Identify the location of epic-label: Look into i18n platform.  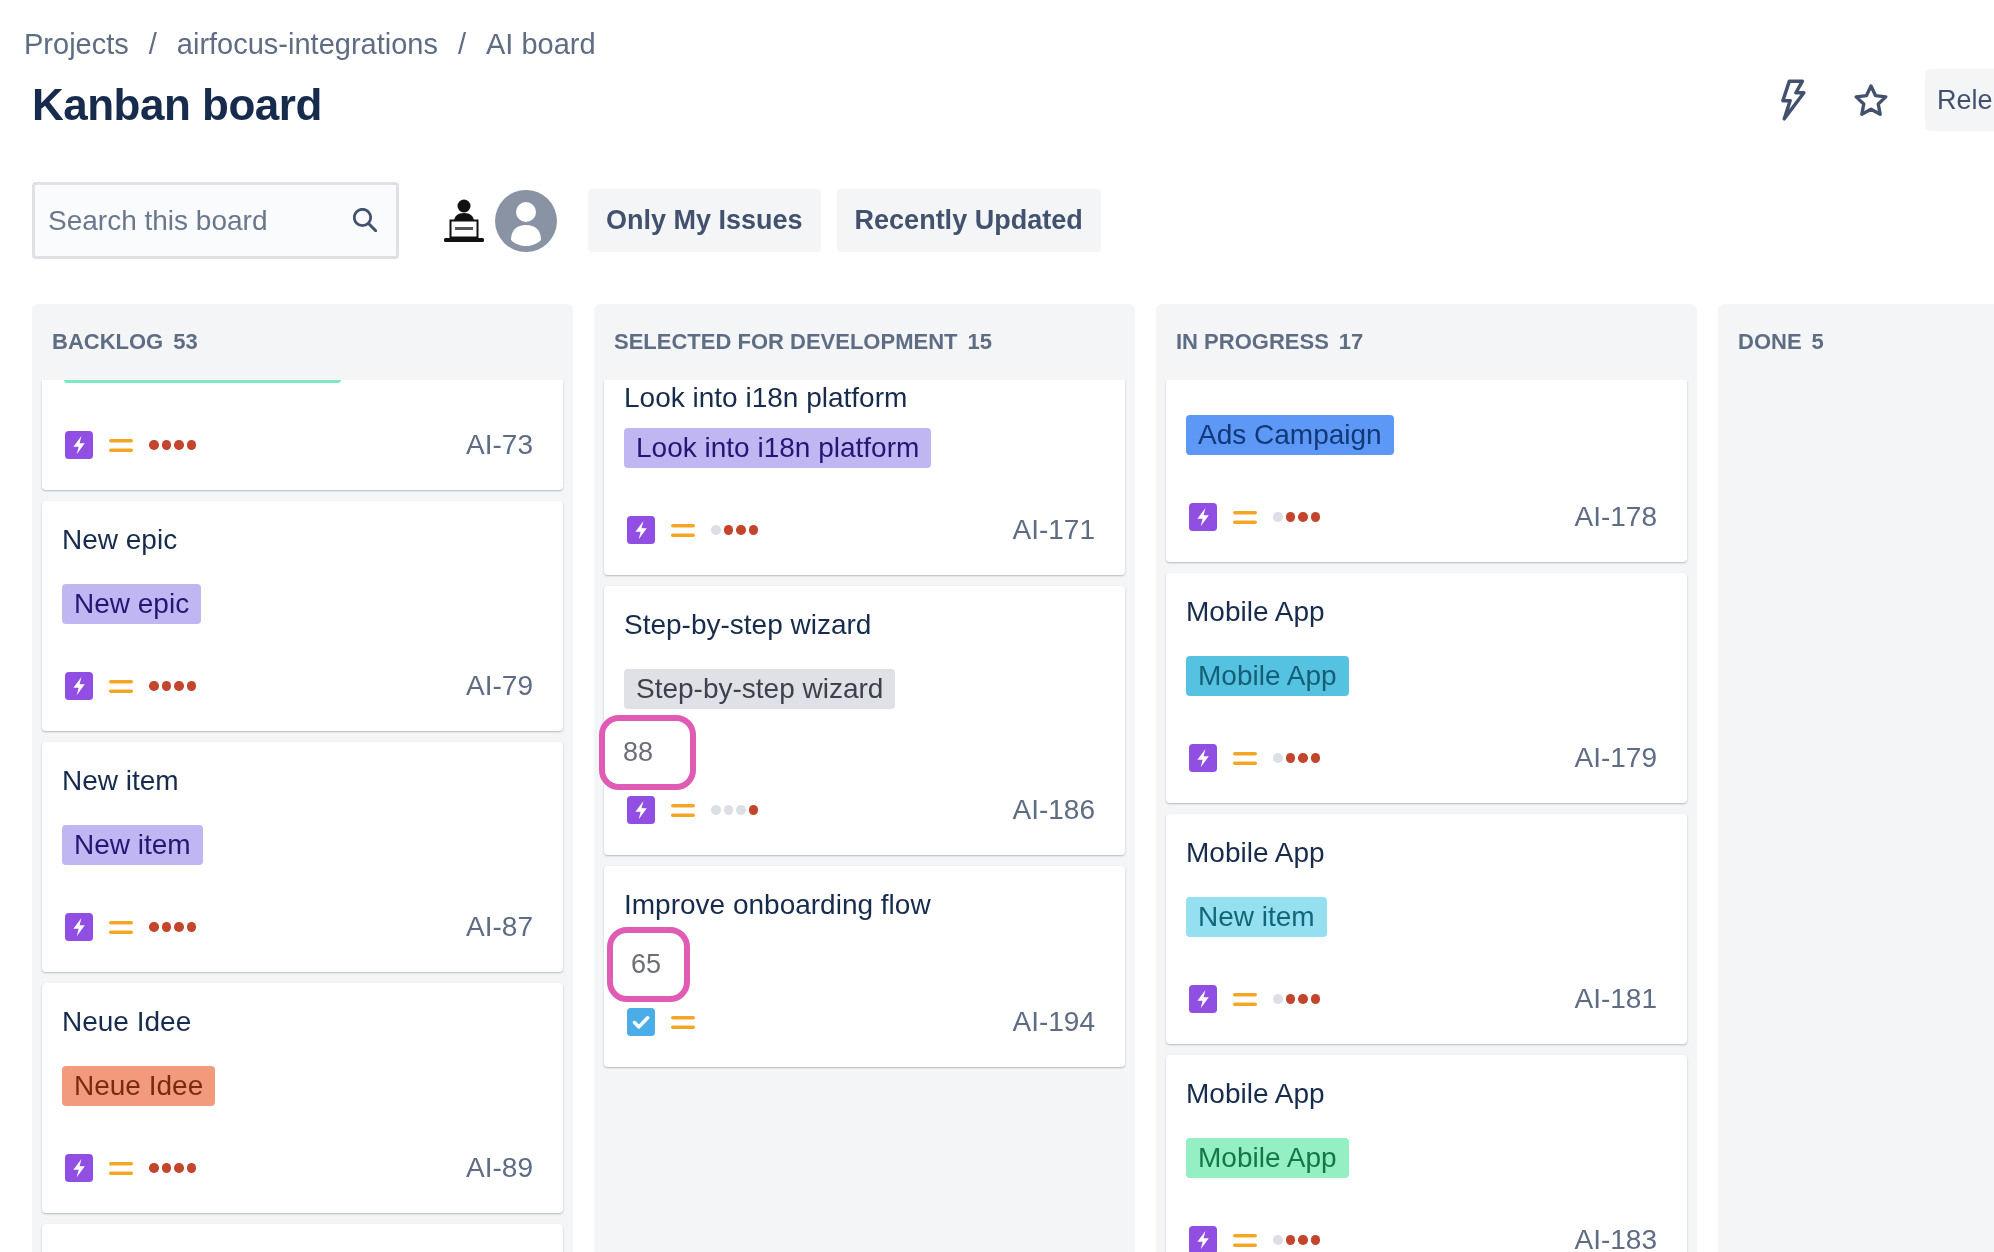
(778, 448).